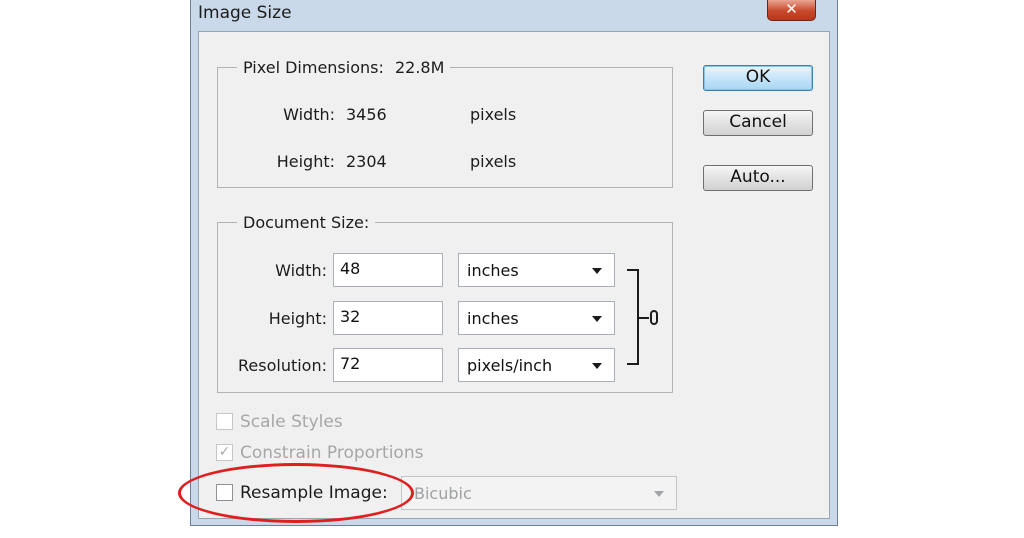 The image size is (1024, 538). Describe the element at coordinates (388, 365) in the screenshot. I see `resolution-input: 72` at that location.